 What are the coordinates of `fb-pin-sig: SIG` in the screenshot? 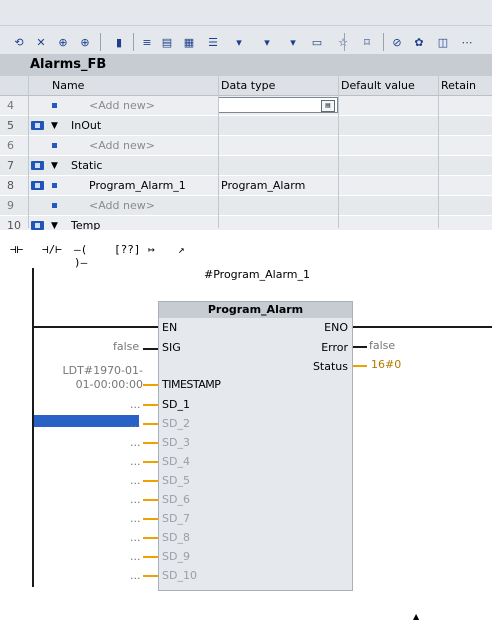 It's located at (171, 347).